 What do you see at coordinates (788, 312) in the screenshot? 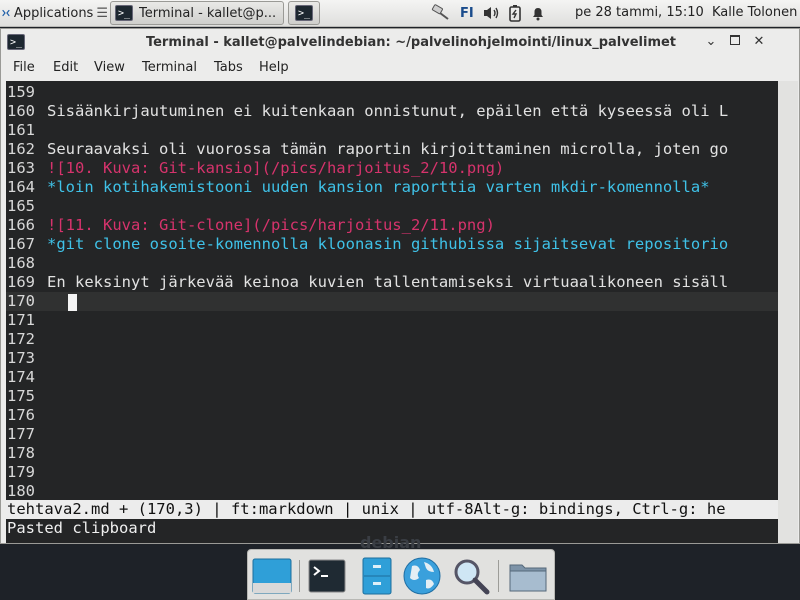
I see `terminal-scrollbar` at bounding box center [788, 312].